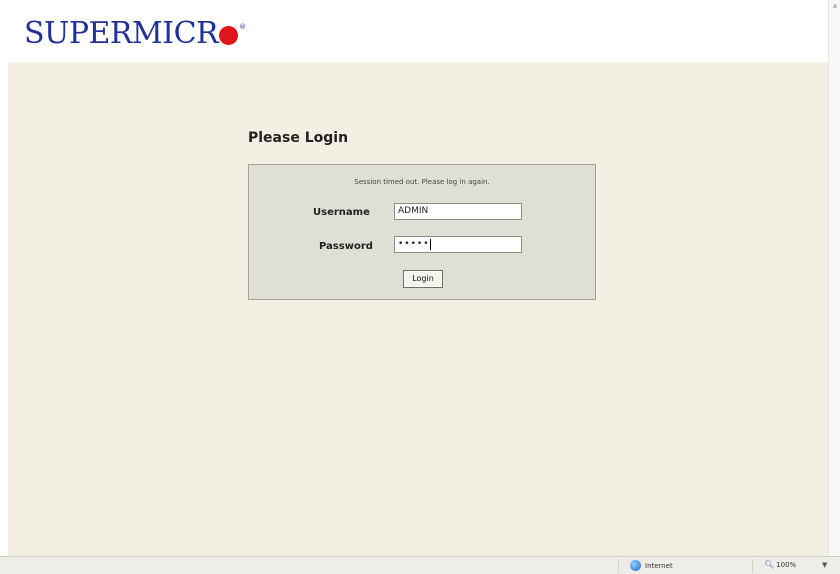 Image resolution: width=840 pixels, height=574 pixels. I want to click on globe-icon, so click(635, 565).